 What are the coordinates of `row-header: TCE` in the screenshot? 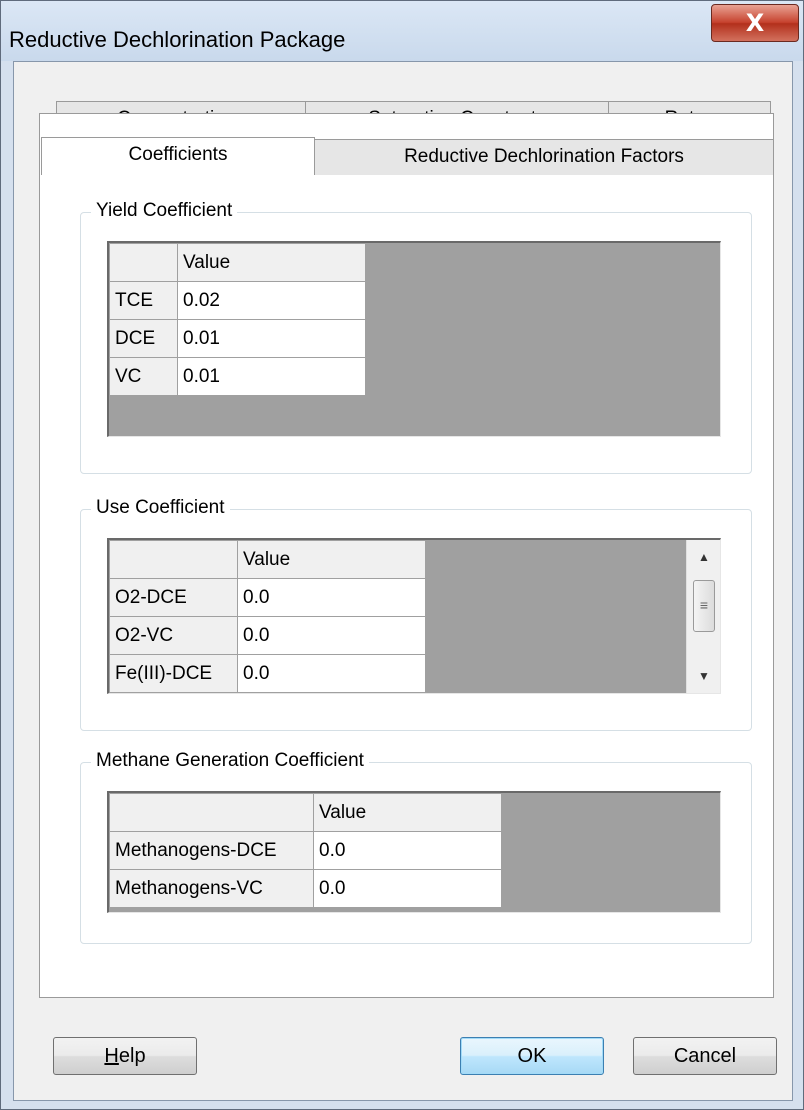 It's located at (143, 300).